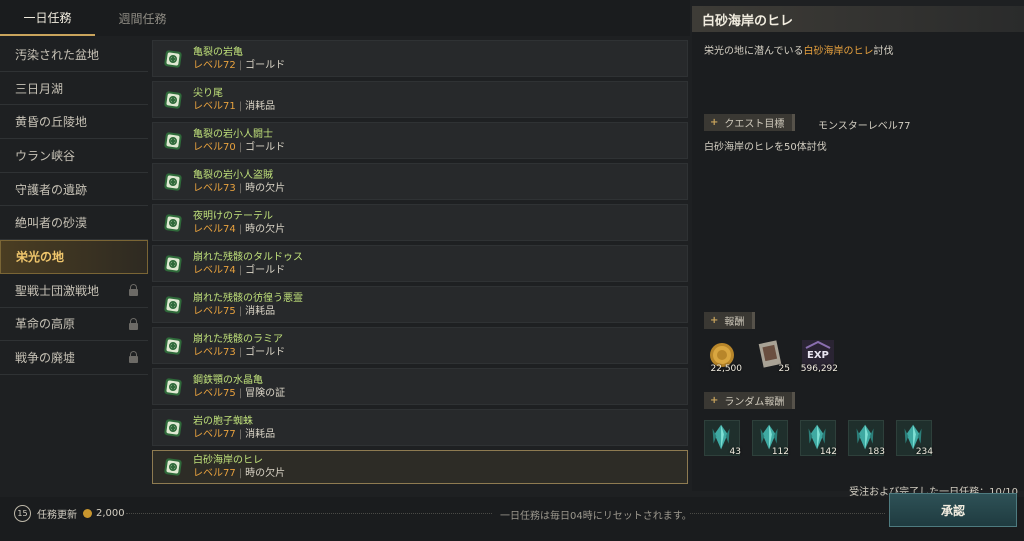  What do you see at coordinates (726, 369) in the screenshot?
I see `reward-count: 22,500` at bounding box center [726, 369].